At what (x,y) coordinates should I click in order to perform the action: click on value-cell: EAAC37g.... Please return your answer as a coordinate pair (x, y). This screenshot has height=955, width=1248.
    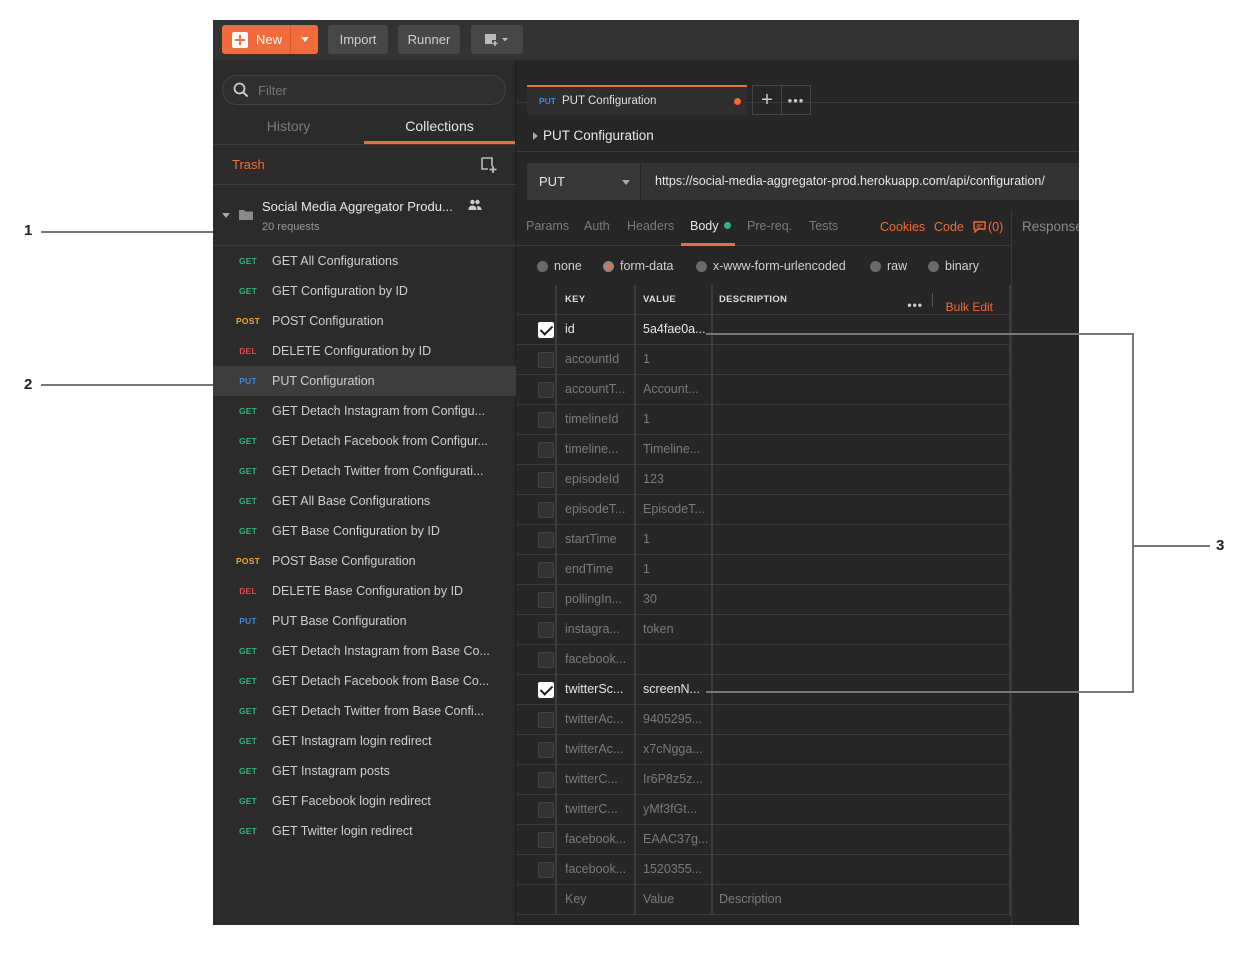
    Looking at the image, I should click on (674, 840).